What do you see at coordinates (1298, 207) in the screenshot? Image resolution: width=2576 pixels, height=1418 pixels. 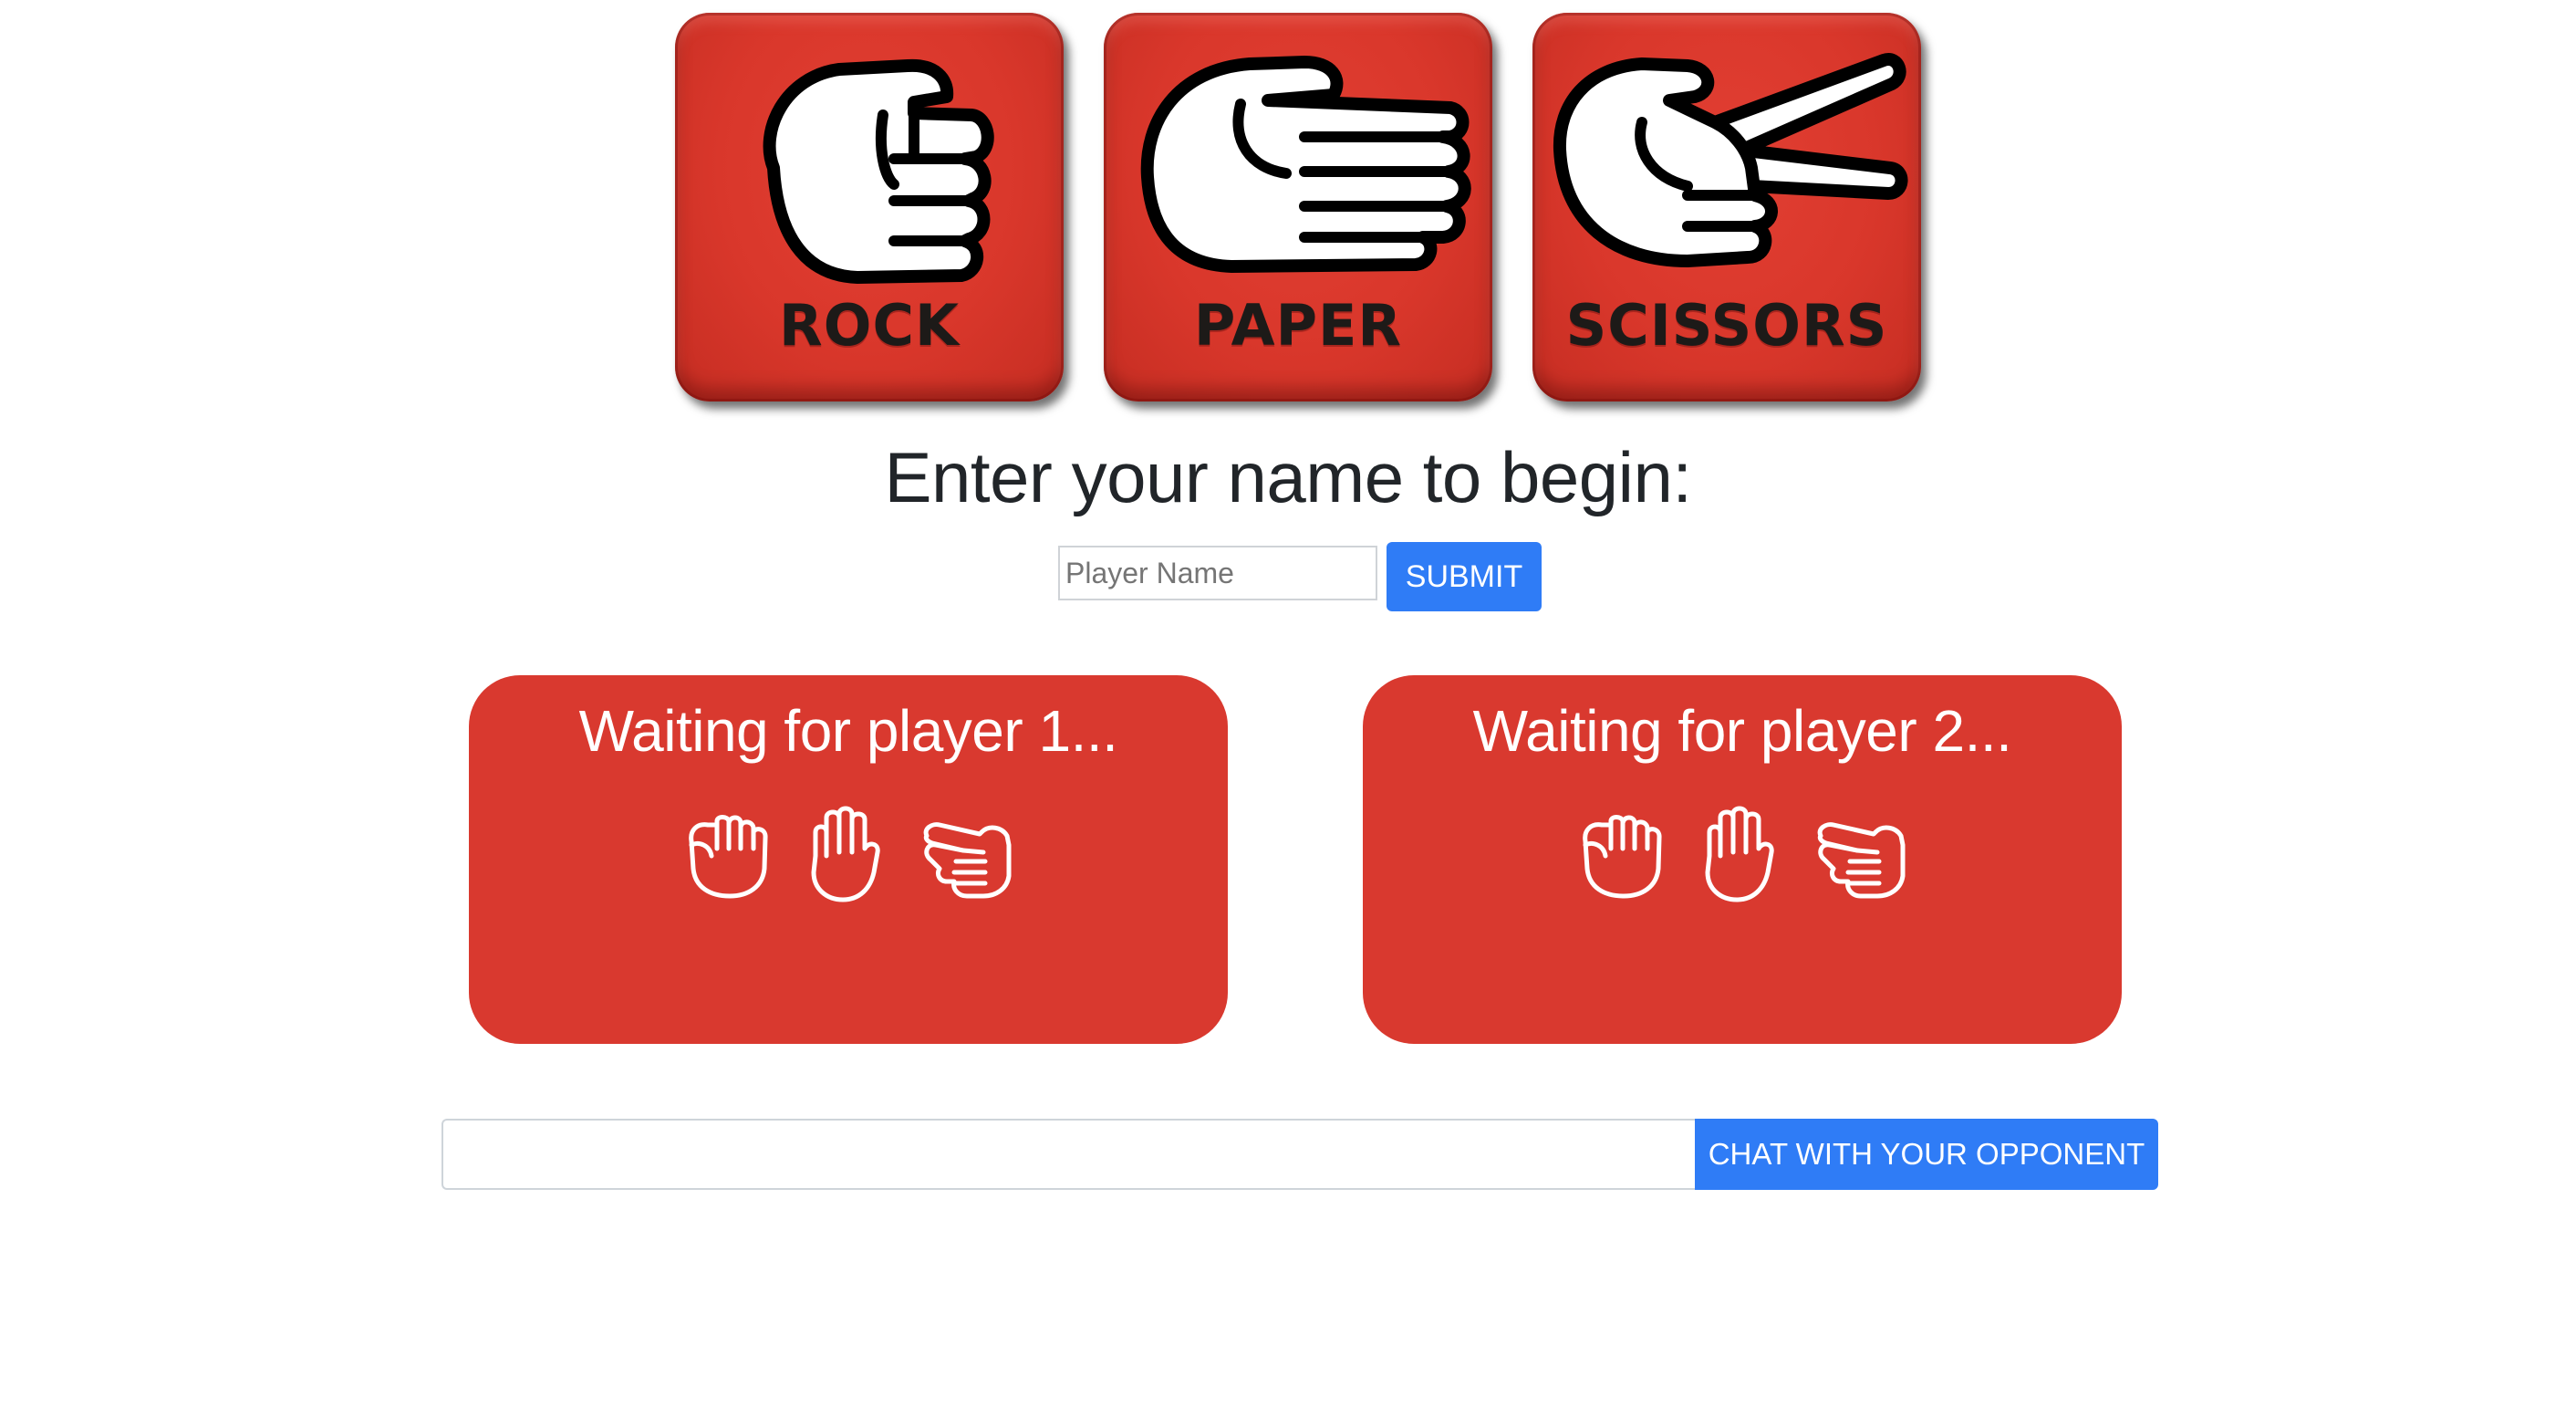 I see `paper-logo-tile: PAPER` at bounding box center [1298, 207].